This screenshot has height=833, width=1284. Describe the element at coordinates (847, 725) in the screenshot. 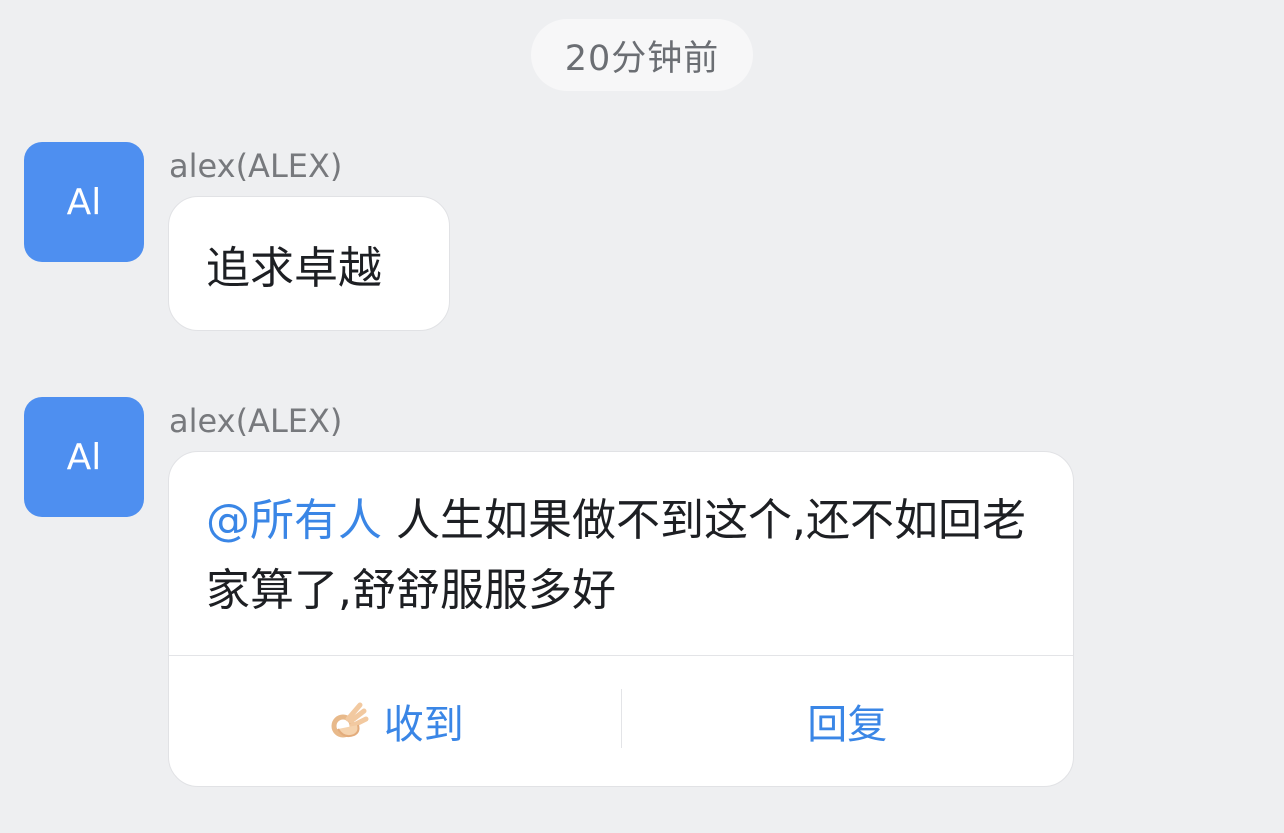

I see `reply-label: 回复` at that location.